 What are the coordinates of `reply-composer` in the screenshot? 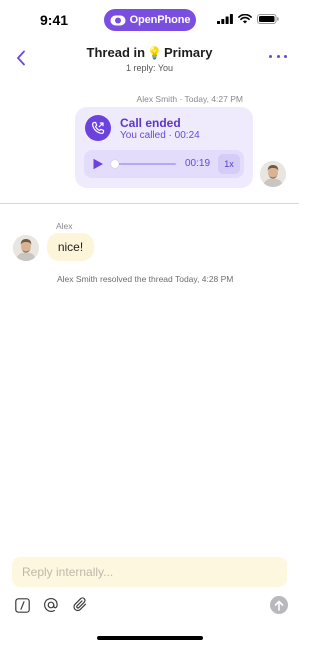 It's located at (149, 572).